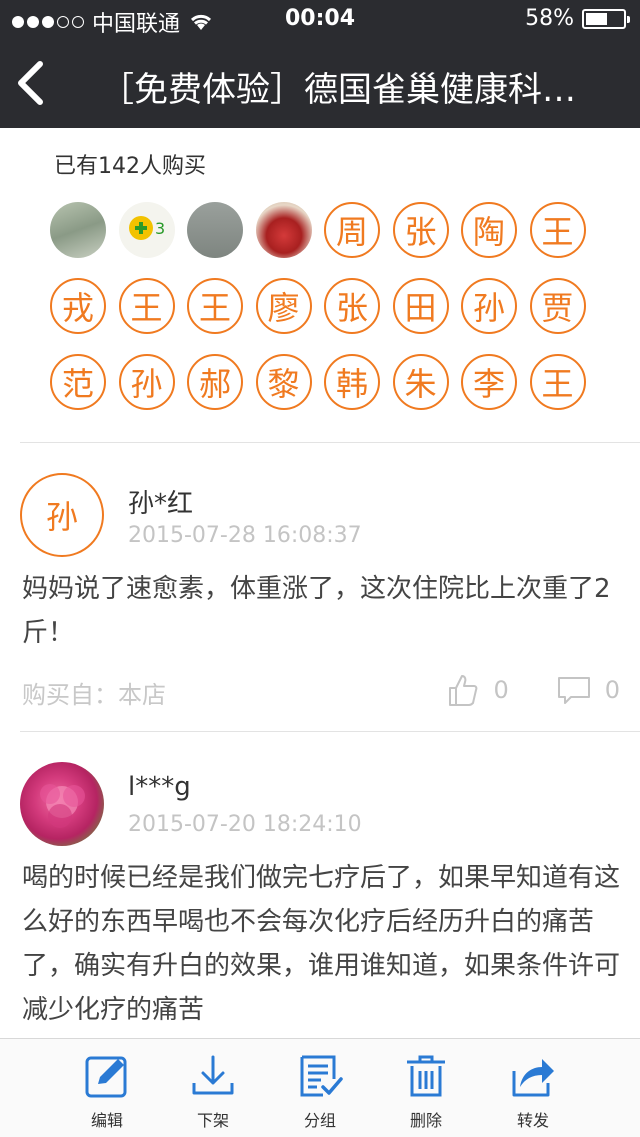 This screenshot has height=1137, width=640. Describe the element at coordinates (533, 690) in the screenshot. I see `review-actions: 0 0` at that location.